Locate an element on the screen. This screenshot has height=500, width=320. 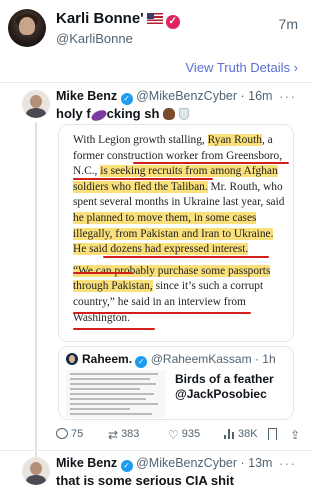
embed-caption: Birds of a feather @JackPosobiec is located at coordinates (224, 387).